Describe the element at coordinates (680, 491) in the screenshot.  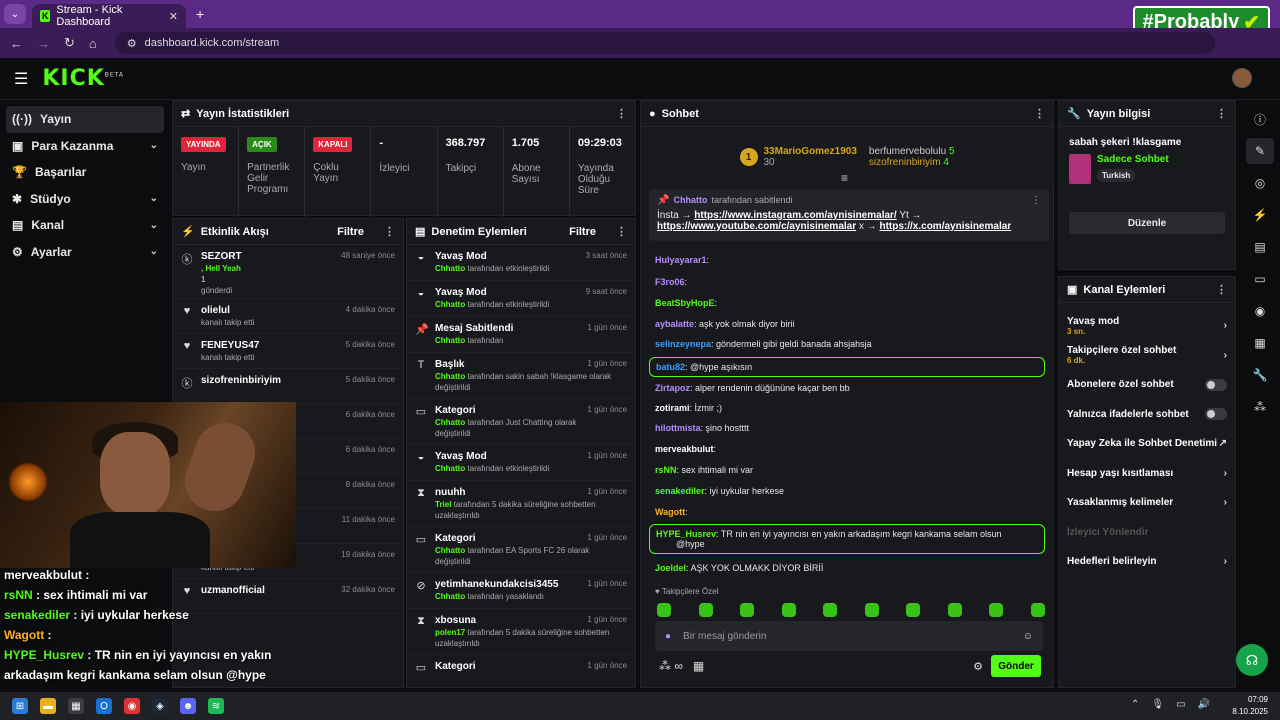
I see `chat-username: senakediler` at that location.